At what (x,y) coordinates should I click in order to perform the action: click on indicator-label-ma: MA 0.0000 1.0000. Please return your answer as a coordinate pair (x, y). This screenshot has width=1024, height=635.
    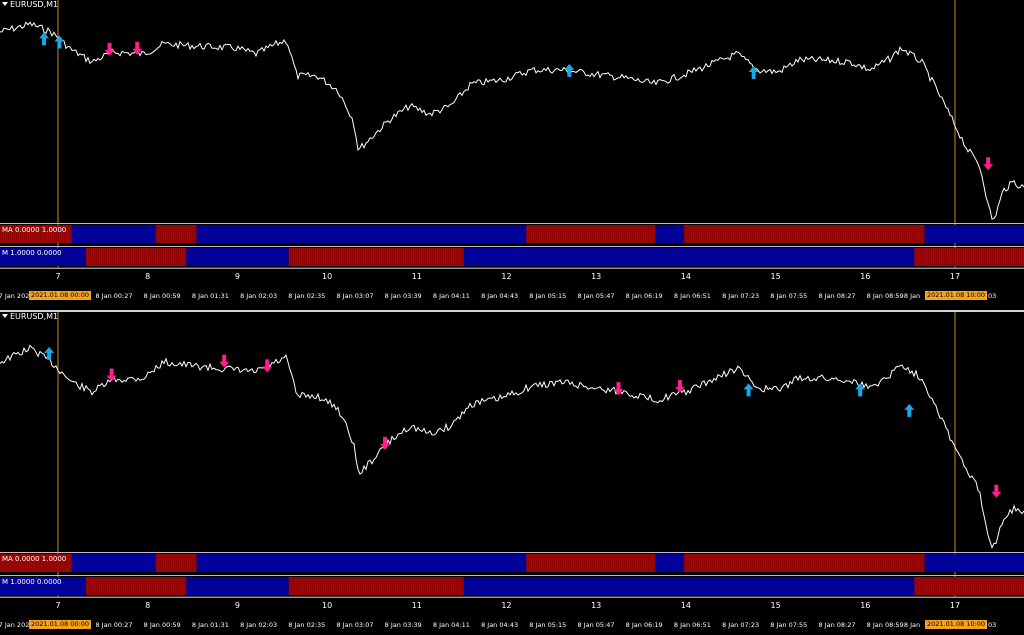
    Looking at the image, I should click on (34, 559).